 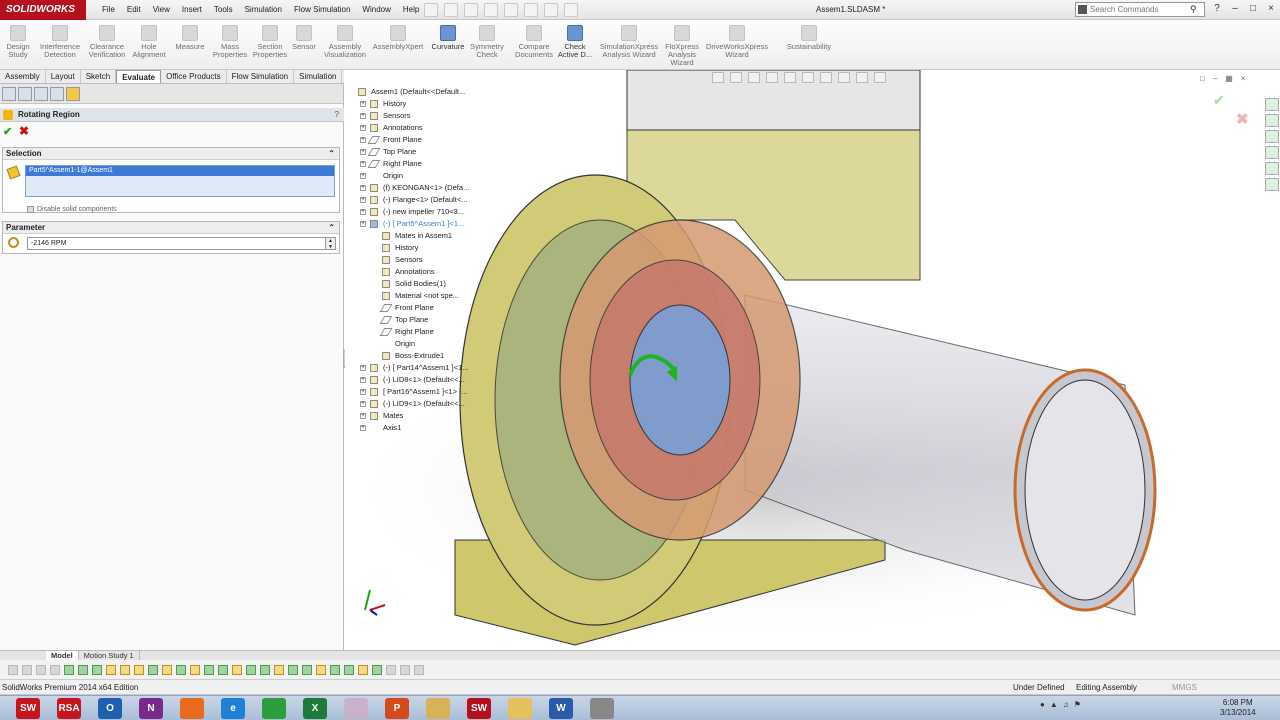 What do you see at coordinates (1243, 78) in the screenshot?
I see `viewport-close-icon: ×` at bounding box center [1243, 78].